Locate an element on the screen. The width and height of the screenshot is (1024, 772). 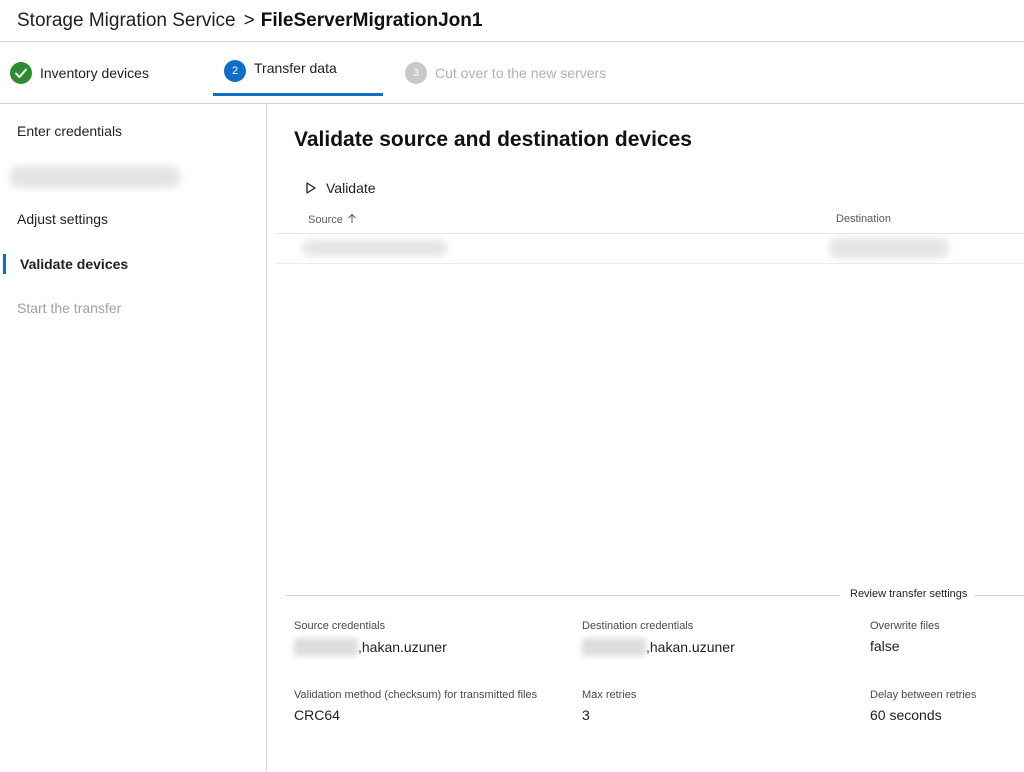
step-transfer-data: 2 Transfer data is located at coordinates (298, 73).